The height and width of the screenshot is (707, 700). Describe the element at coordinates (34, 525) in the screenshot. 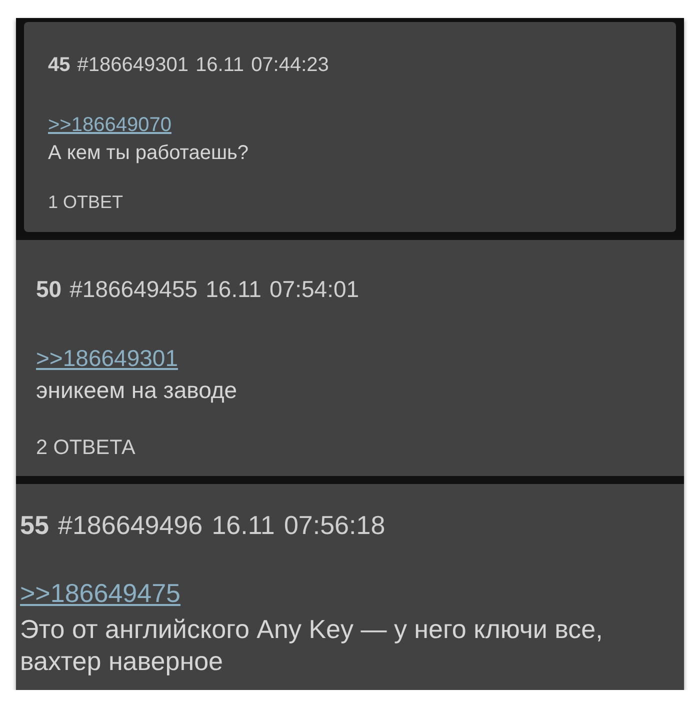

I see `post-number: 55` at that location.